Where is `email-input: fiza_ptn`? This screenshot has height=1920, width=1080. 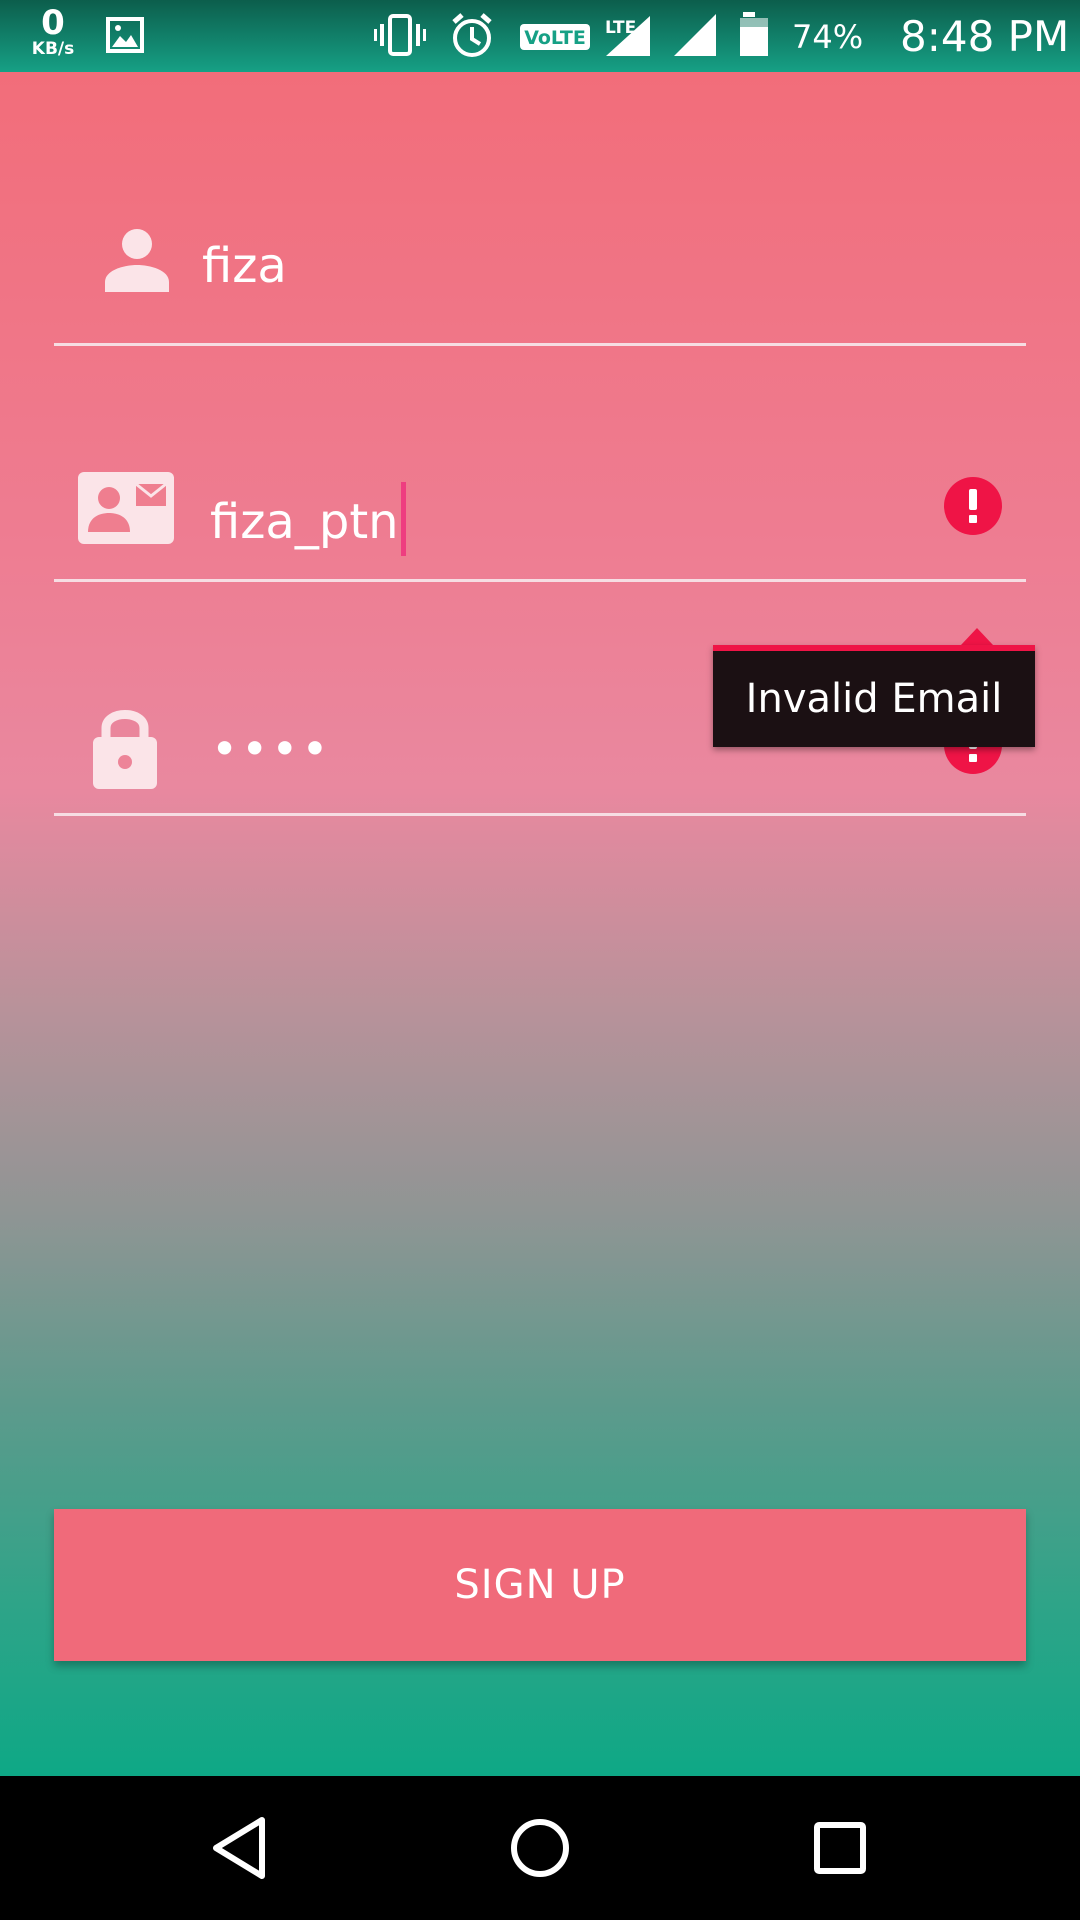
email-input: fiza_ptn is located at coordinates (308, 519).